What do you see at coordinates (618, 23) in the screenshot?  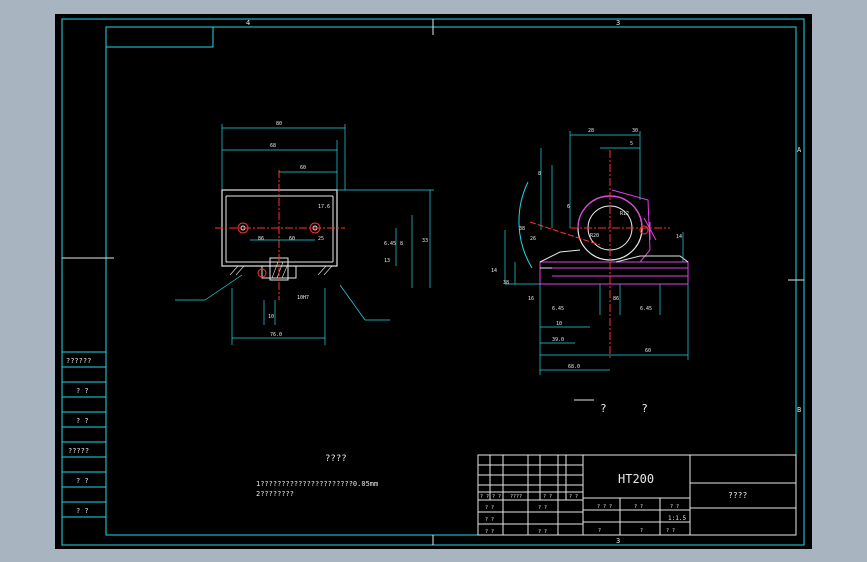 I see `zone-label-top-right: 3` at bounding box center [618, 23].